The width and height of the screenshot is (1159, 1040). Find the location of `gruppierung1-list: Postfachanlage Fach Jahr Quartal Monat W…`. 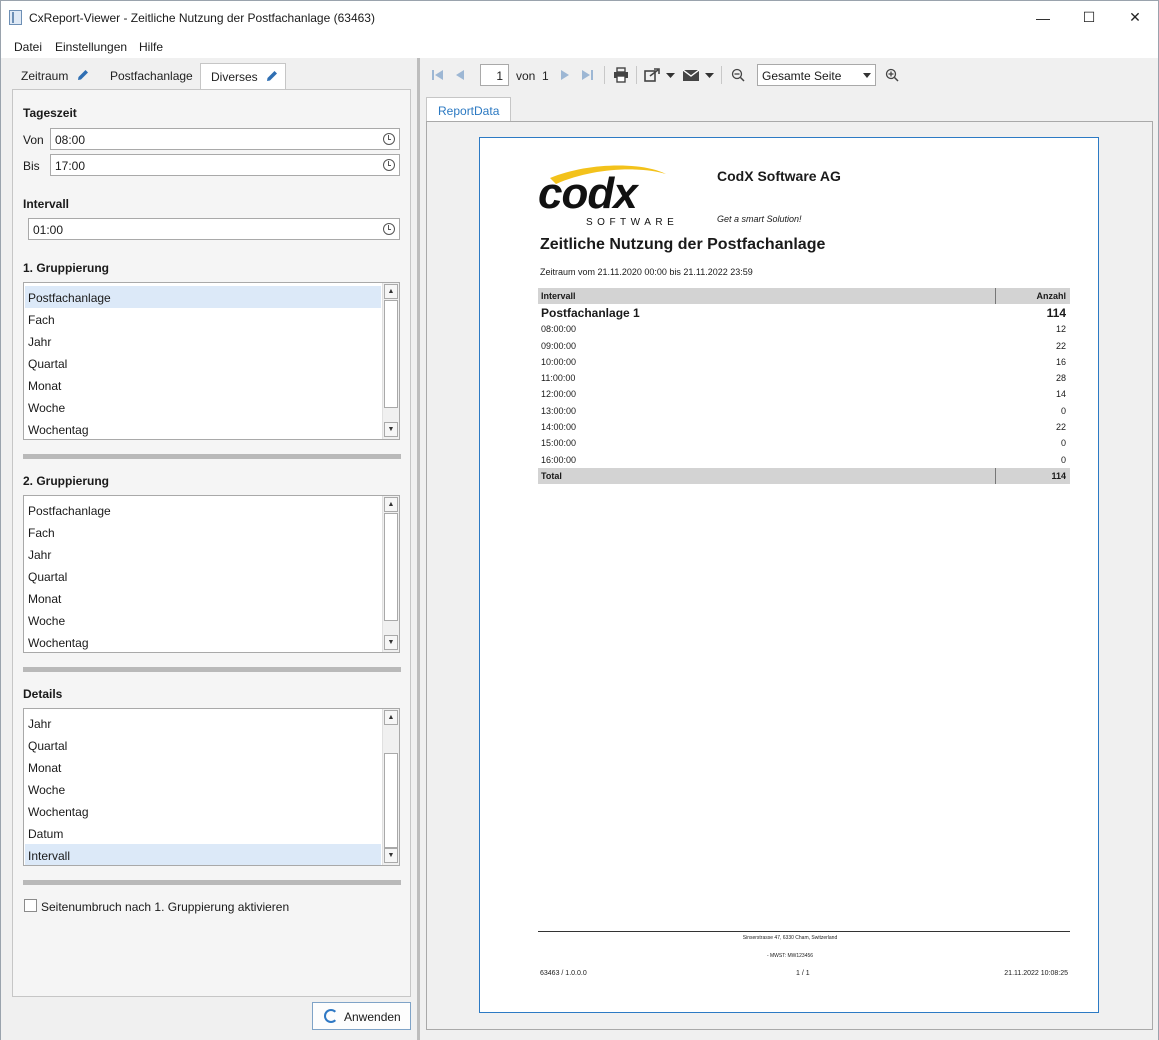

gruppierung1-list: Postfachanlage Fach Jahr Quartal Monat W… is located at coordinates (211, 361).